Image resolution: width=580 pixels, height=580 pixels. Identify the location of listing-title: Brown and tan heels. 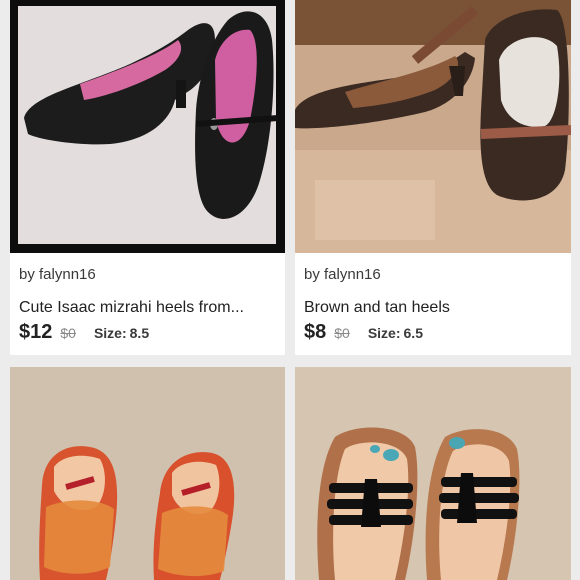
(433, 308).